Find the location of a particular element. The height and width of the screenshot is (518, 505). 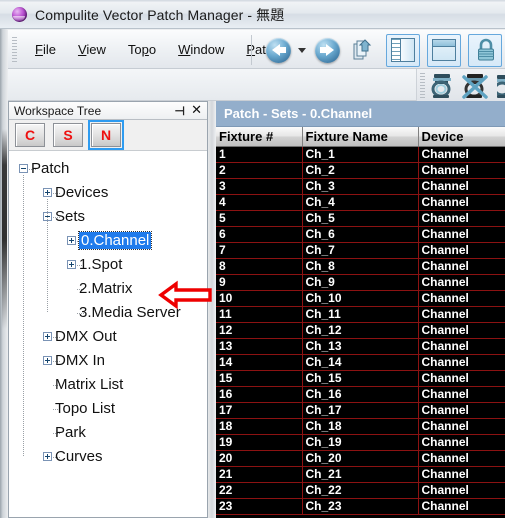

table-row: 11 Ch_11 Channel is located at coordinates (360, 314).